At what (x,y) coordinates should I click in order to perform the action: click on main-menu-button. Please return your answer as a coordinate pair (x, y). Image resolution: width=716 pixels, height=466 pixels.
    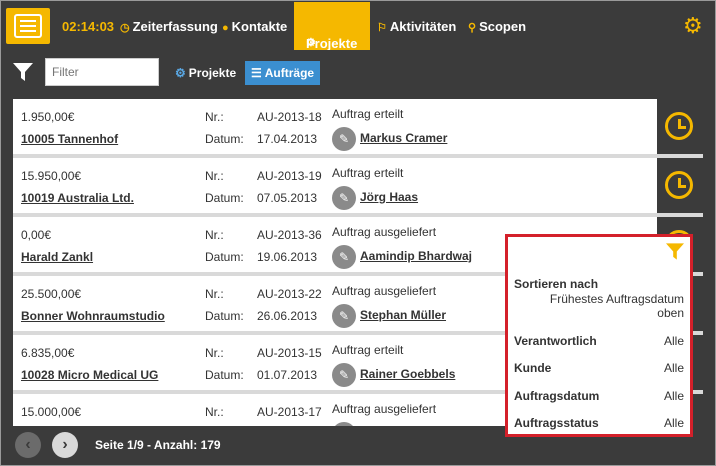
    Looking at the image, I should click on (28, 26).